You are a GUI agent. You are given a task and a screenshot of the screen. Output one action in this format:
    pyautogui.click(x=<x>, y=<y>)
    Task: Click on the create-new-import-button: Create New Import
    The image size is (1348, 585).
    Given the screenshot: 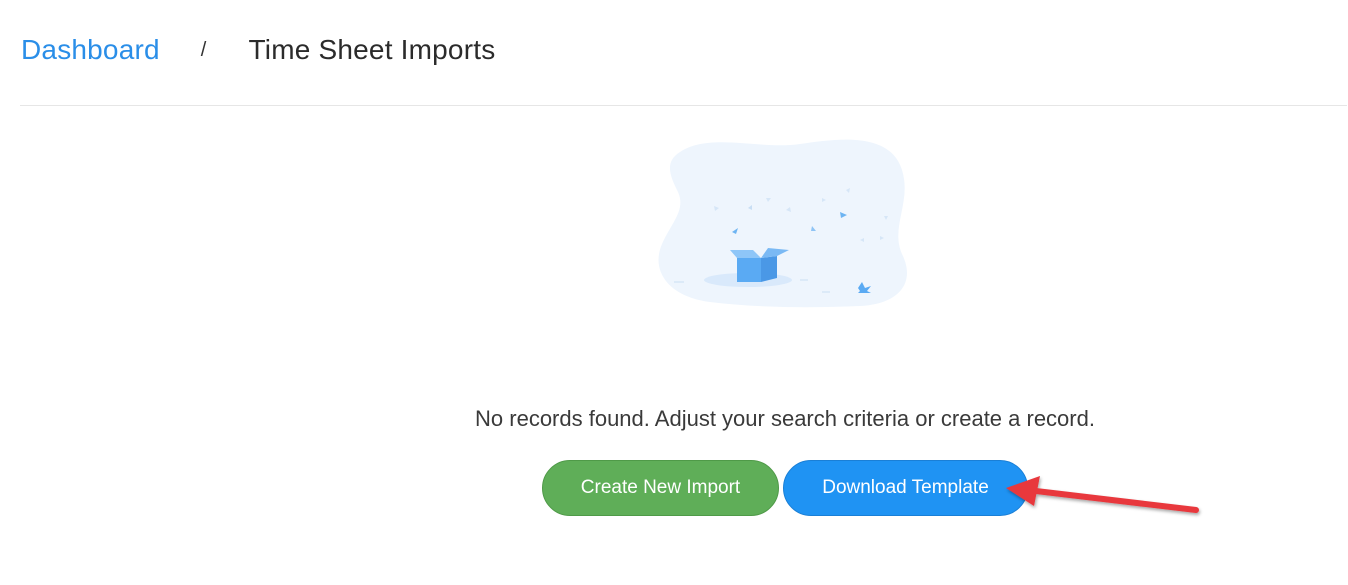 What is the action you would take?
    pyautogui.click(x=660, y=488)
    